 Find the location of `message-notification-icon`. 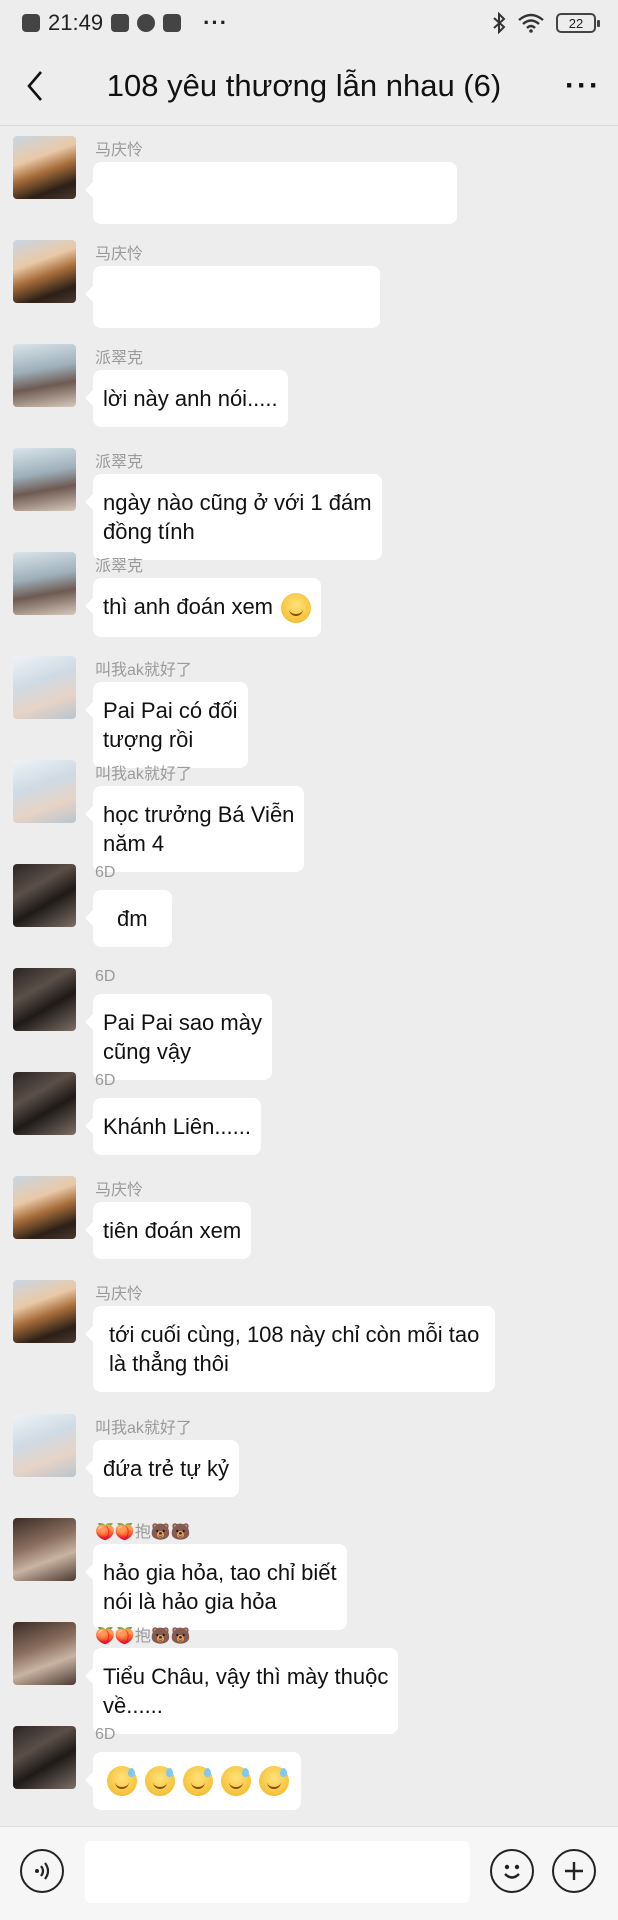

message-notification-icon is located at coordinates (146, 23).